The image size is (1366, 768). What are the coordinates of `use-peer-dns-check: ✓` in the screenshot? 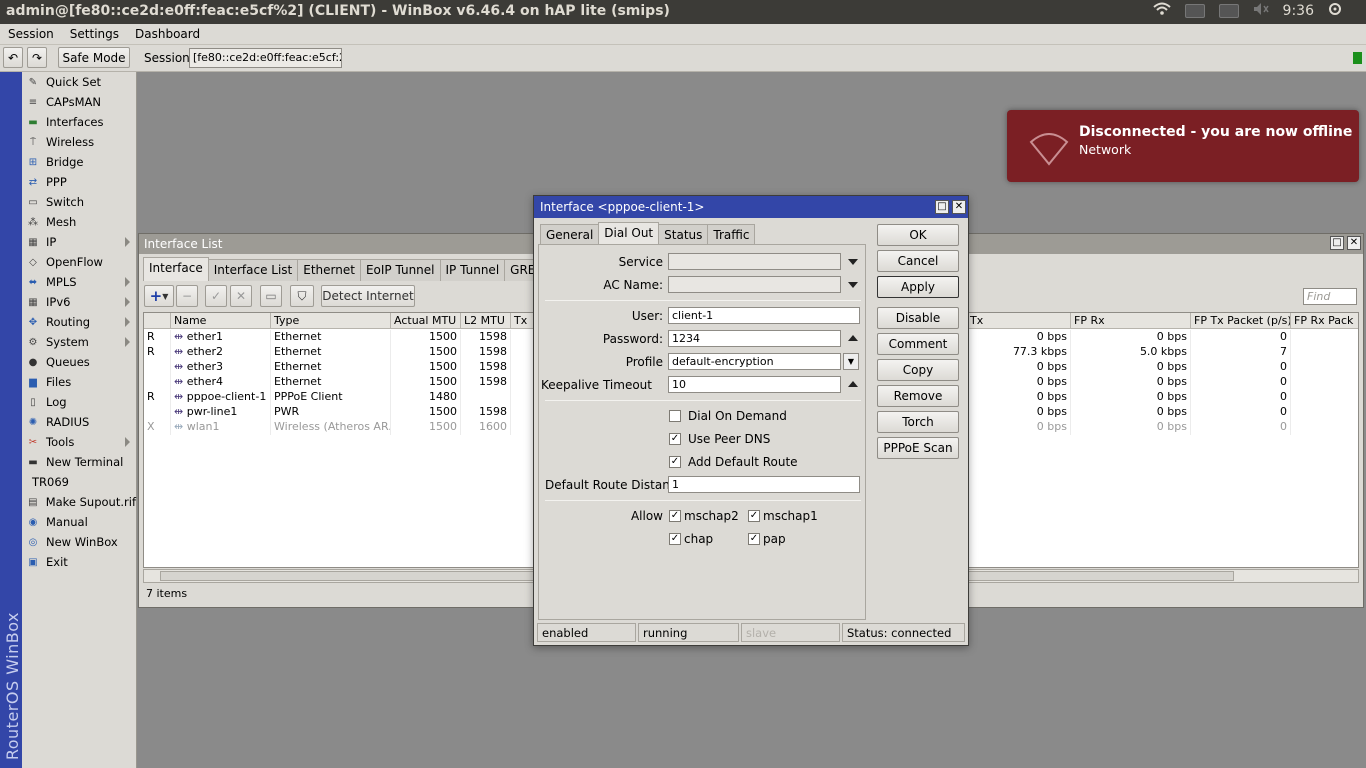 It's located at (675, 438).